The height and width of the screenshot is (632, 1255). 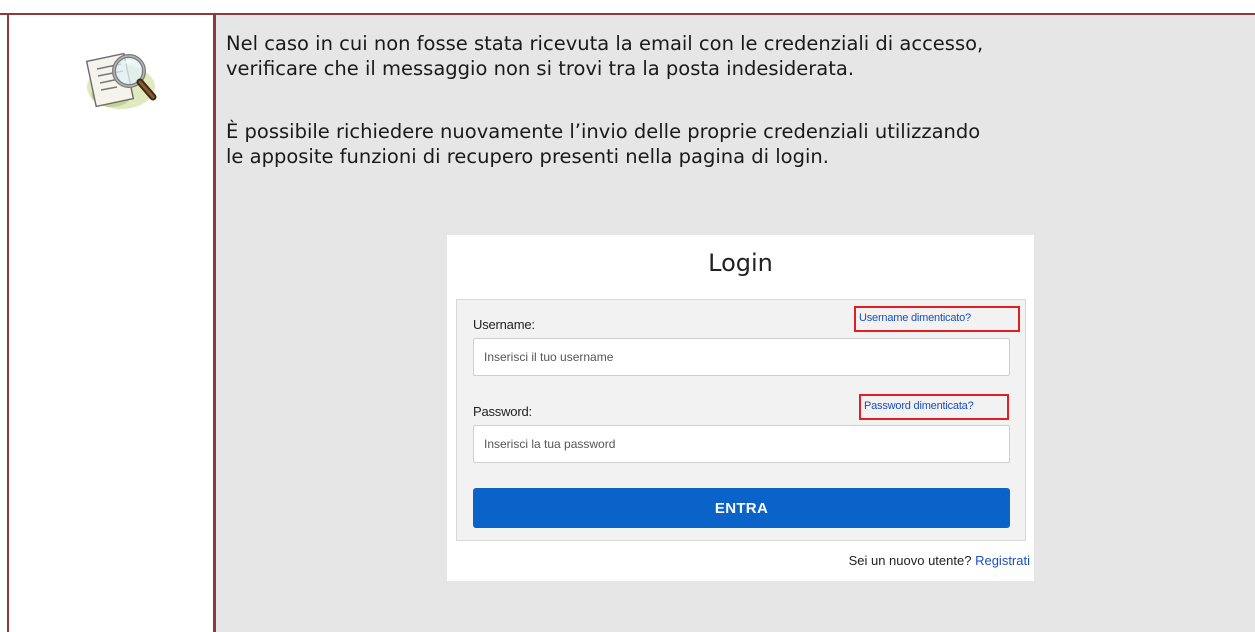 I want to click on table-column-divider, so click(x=214, y=322).